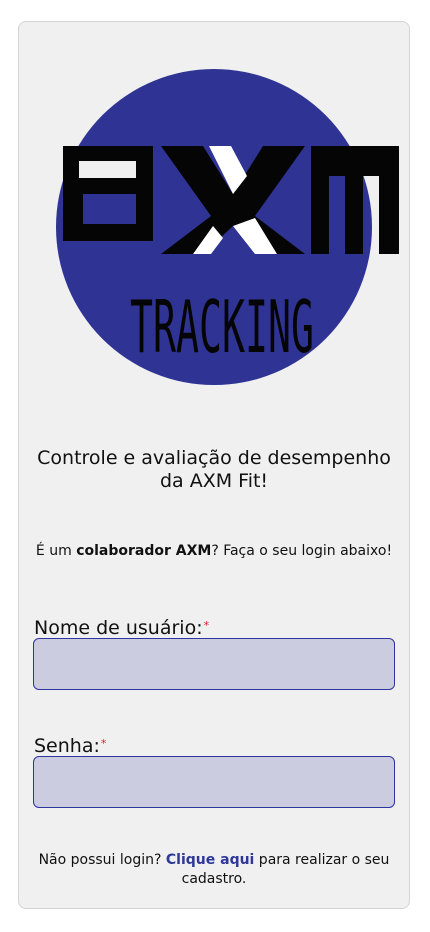 This screenshot has height=932, width=430. Describe the element at coordinates (144, 551) in the screenshot. I see `intro-bold: colaborador AXM` at that location.